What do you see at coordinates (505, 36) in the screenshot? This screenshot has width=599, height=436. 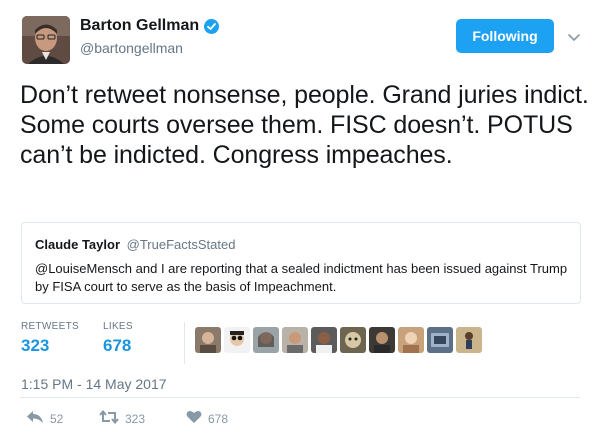 I see `following-button: Following` at bounding box center [505, 36].